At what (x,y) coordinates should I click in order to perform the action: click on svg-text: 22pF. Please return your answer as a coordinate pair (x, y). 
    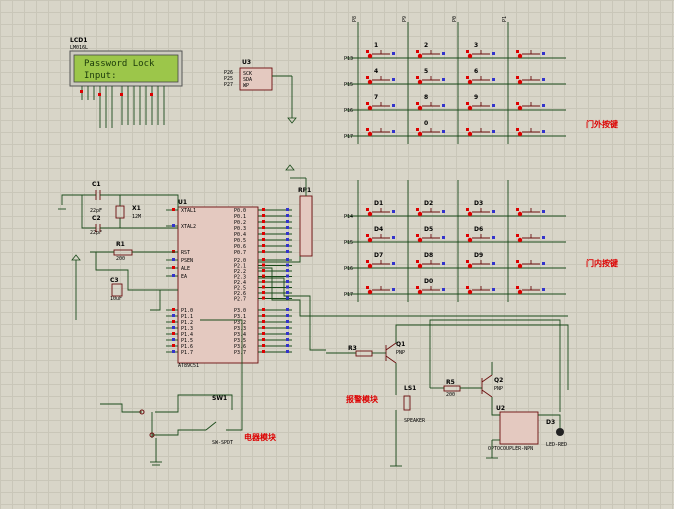
    Looking at the image, I should click on (96, 211).